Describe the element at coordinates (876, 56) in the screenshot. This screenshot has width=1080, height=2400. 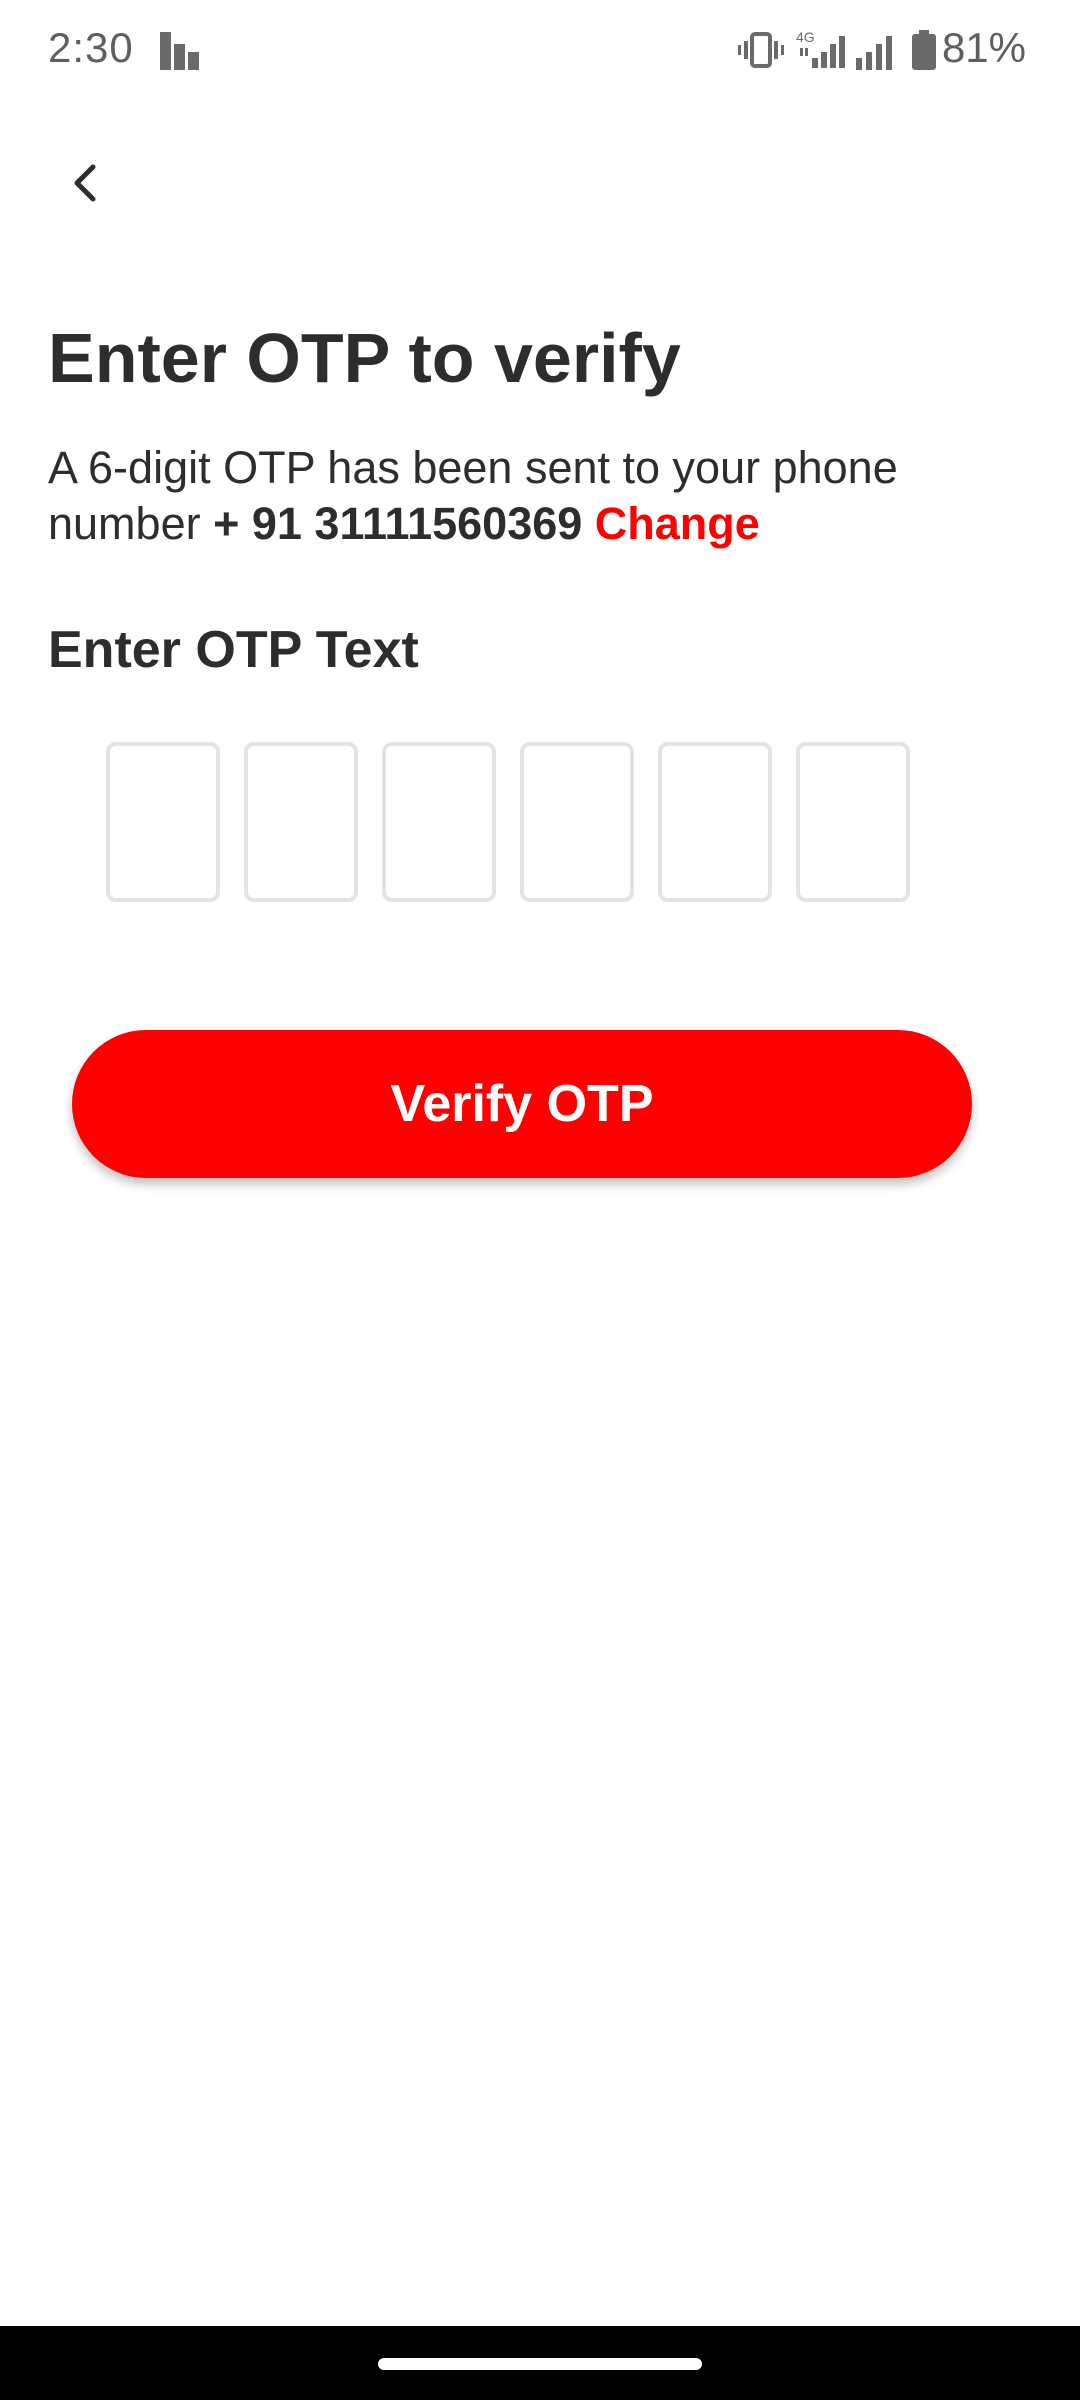
I see `signal-icon` at that location.